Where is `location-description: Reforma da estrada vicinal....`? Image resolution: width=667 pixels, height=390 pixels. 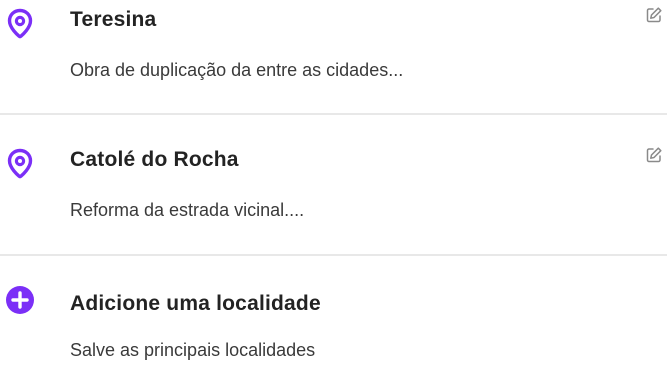
location-description: Reforma da estrada vicinal.... is located at coordinates (187, 210).